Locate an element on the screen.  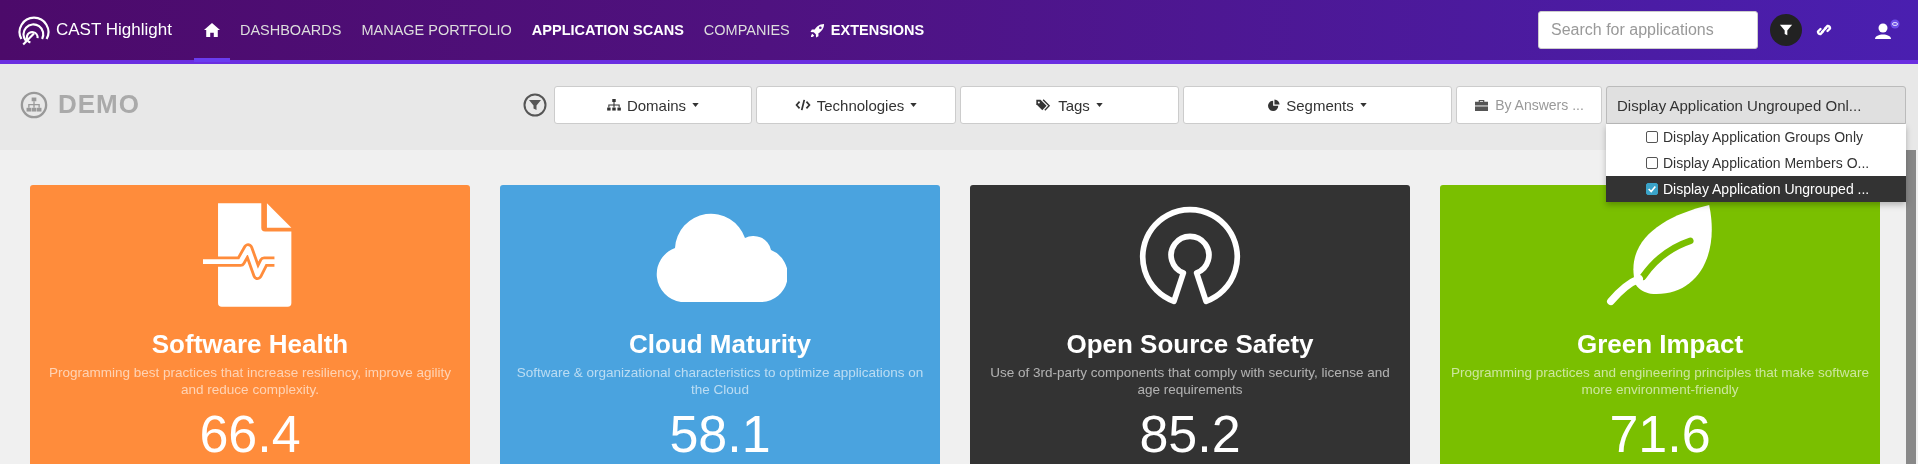
card-title: Open Source Safety is located at coordinates (1190, 344).